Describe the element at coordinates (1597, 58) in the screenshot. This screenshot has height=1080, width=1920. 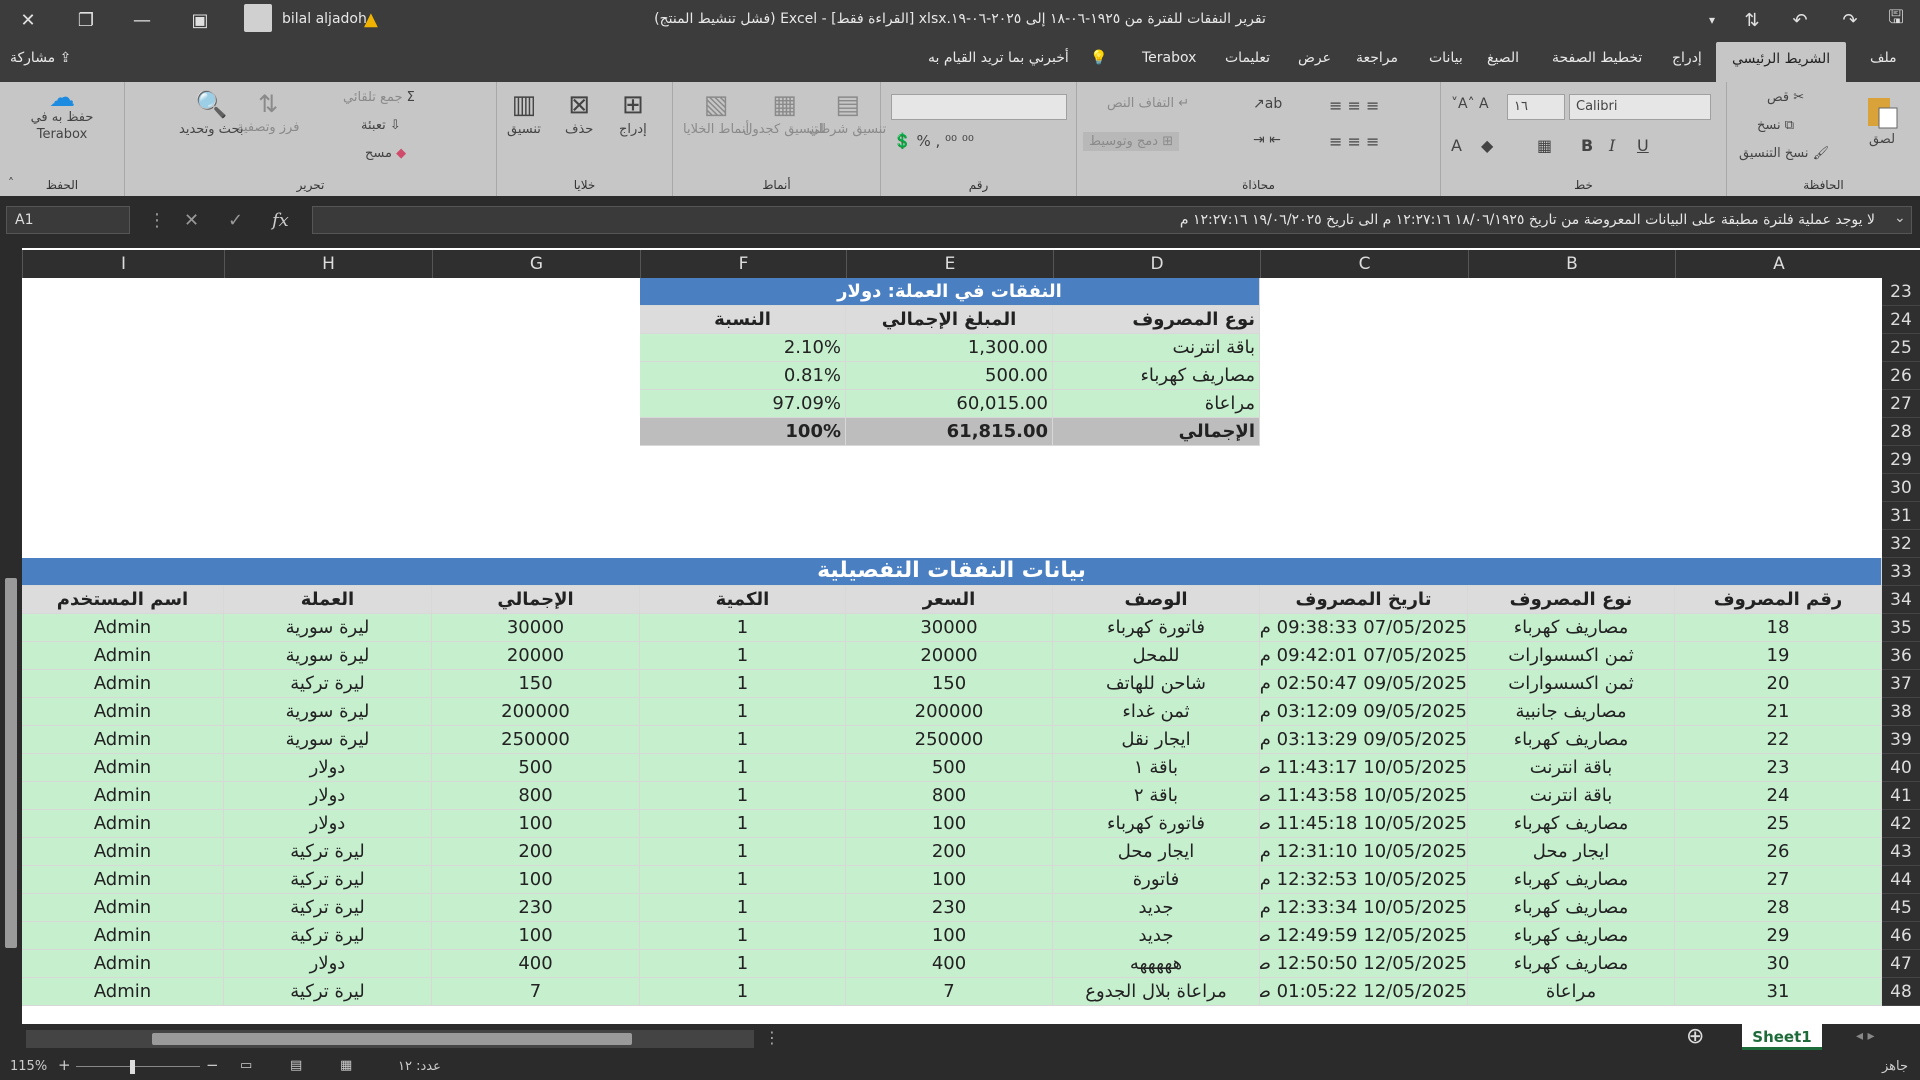
I see `tab-page-layout: تخطيط الصفحة` at that location.